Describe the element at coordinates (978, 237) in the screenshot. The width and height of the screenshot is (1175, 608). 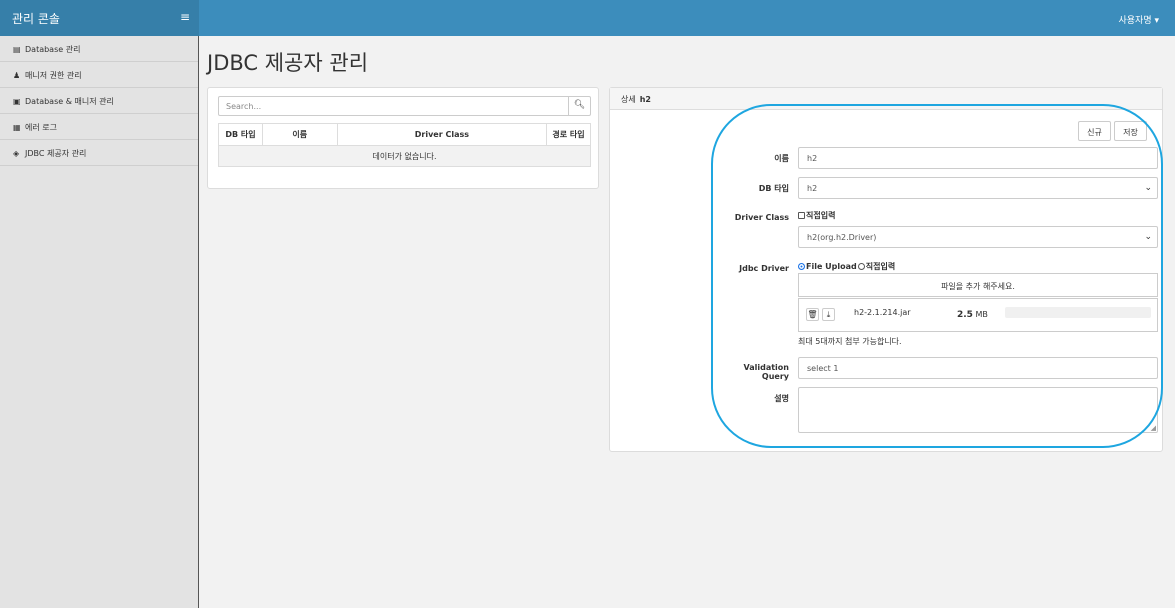
I see `driver-class-select: h2(org.h2.Driver) ⌄` at that location.